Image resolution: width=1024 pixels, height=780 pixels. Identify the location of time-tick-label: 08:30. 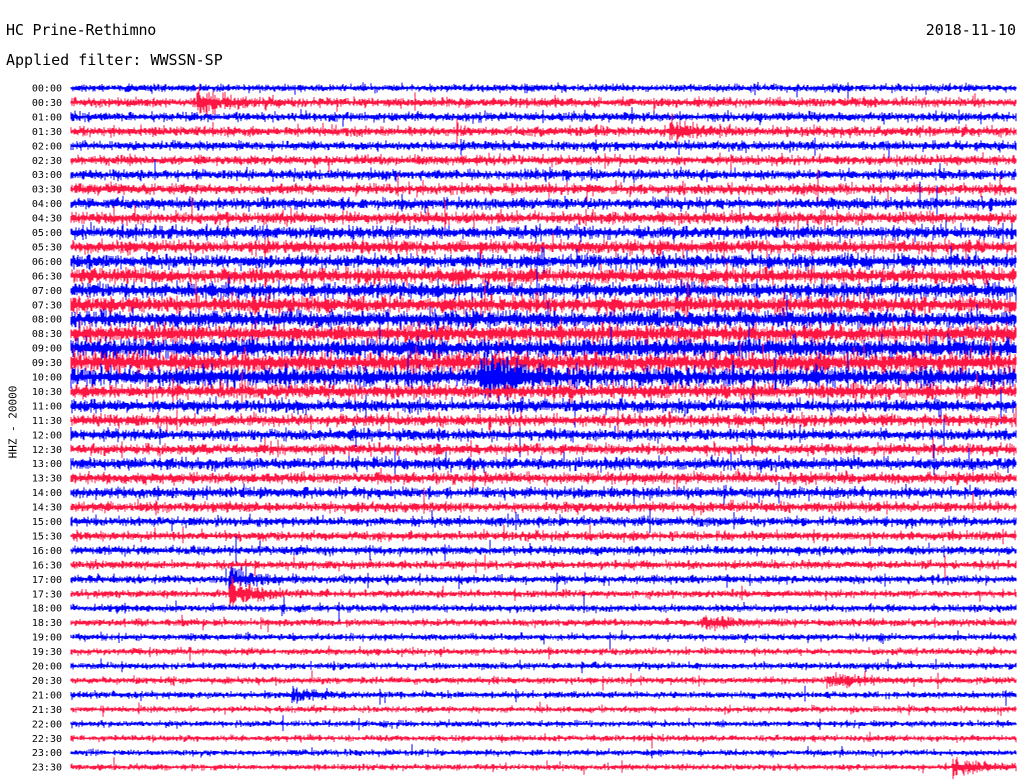
(47, 334).